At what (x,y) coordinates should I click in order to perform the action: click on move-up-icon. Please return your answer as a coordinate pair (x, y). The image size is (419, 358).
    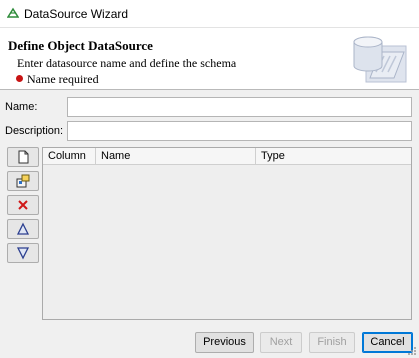
    Looking at the image, I should click on (23, 228).